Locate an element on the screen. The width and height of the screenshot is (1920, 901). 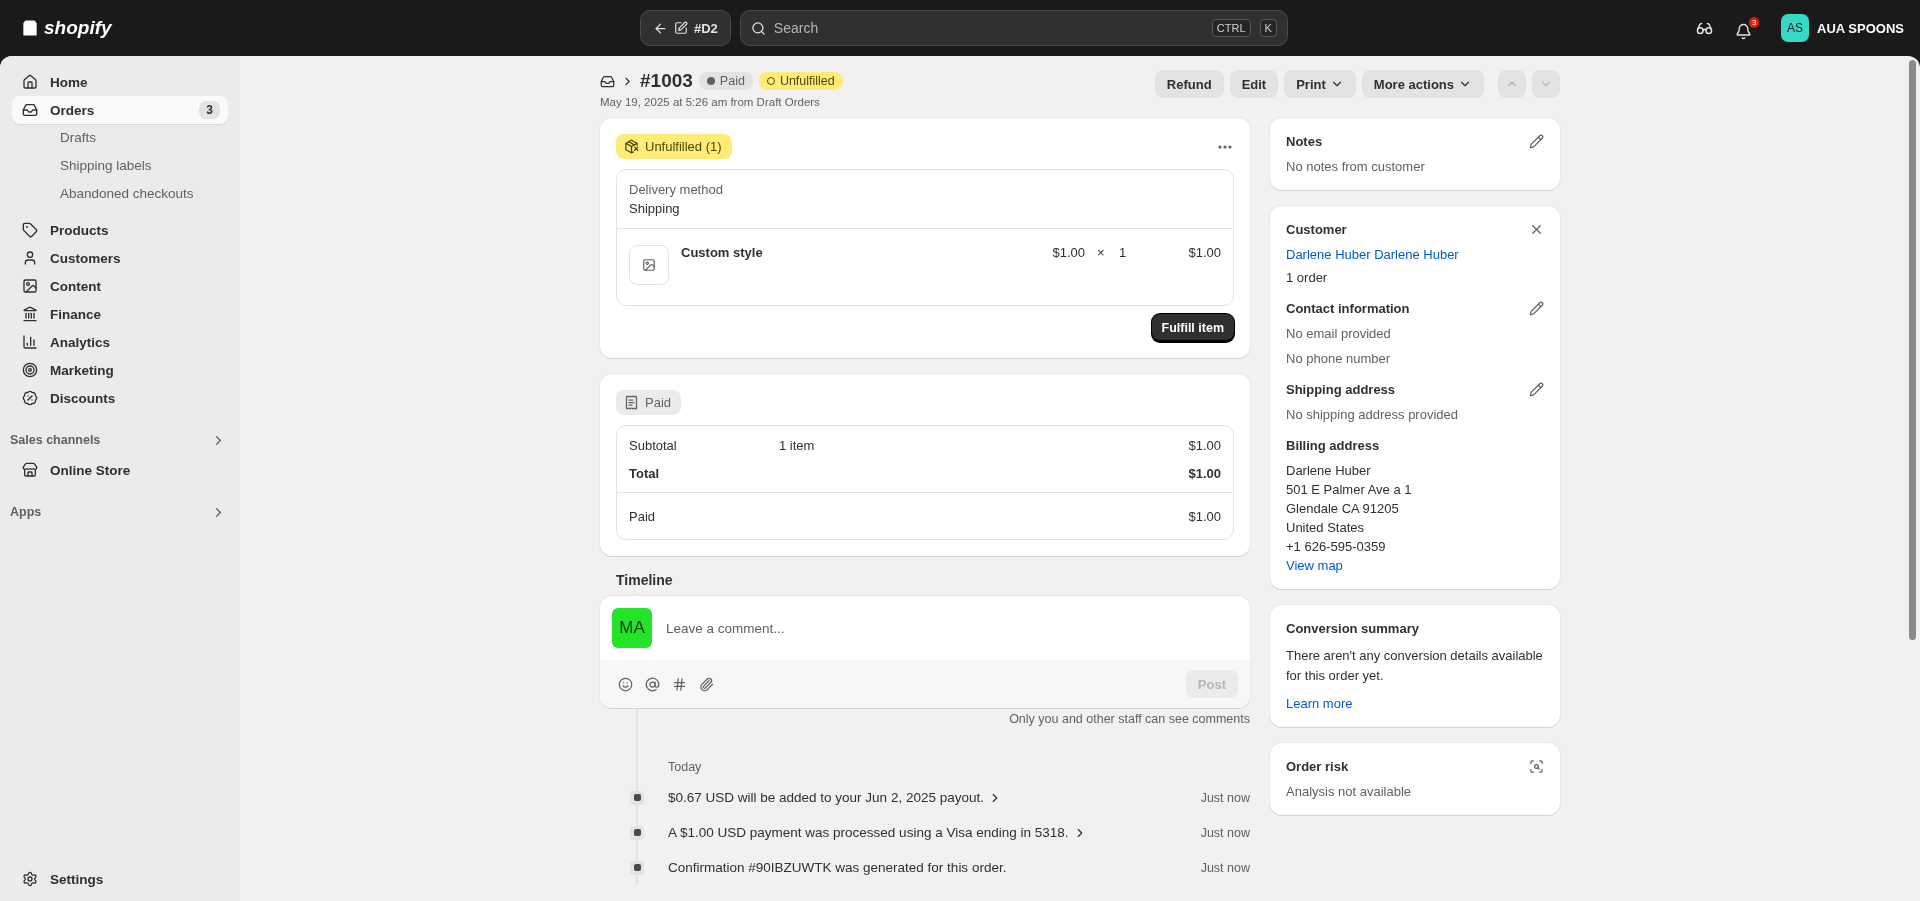
card-title: Conversion summary is located at coordinates (1352, 628).